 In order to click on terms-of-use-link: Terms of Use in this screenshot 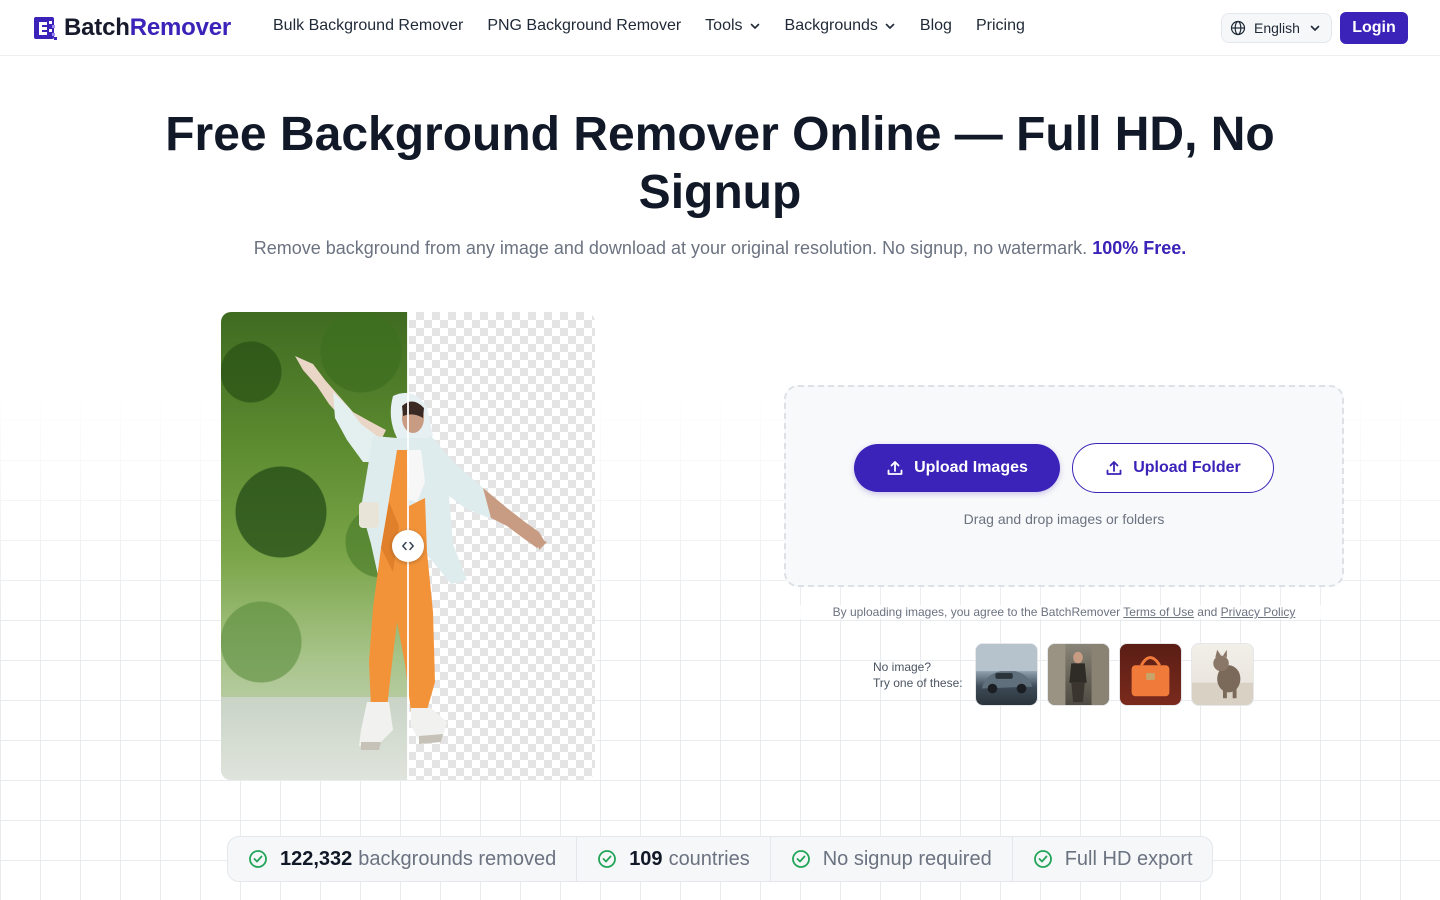, I will do `click(1158, 612)`.